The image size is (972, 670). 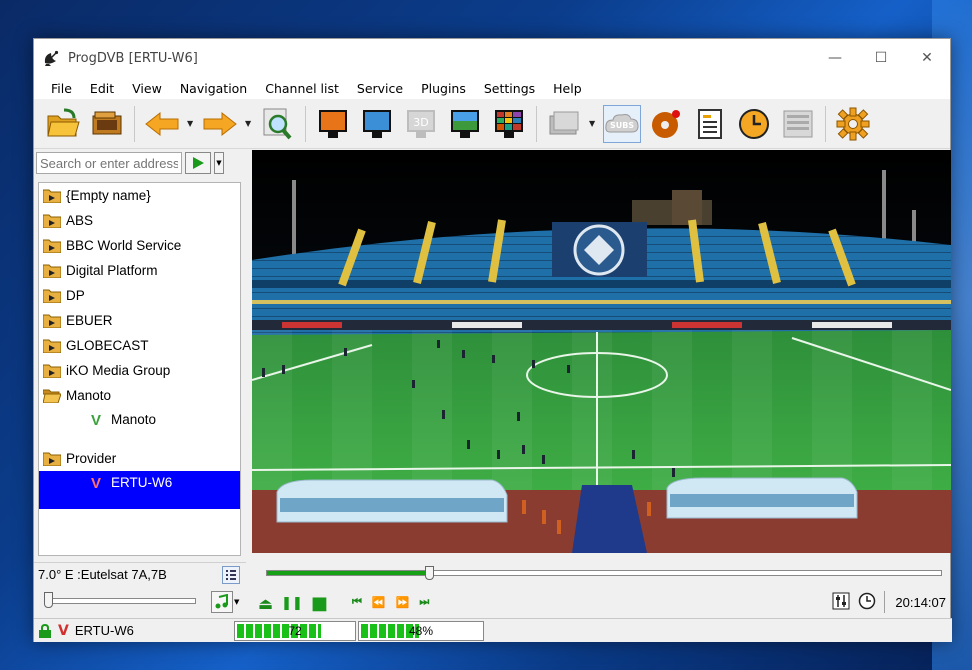 What do you see at coordinates (220, 124) in the screenshot?
I see `forward-button` at bounding box center [220, 124].